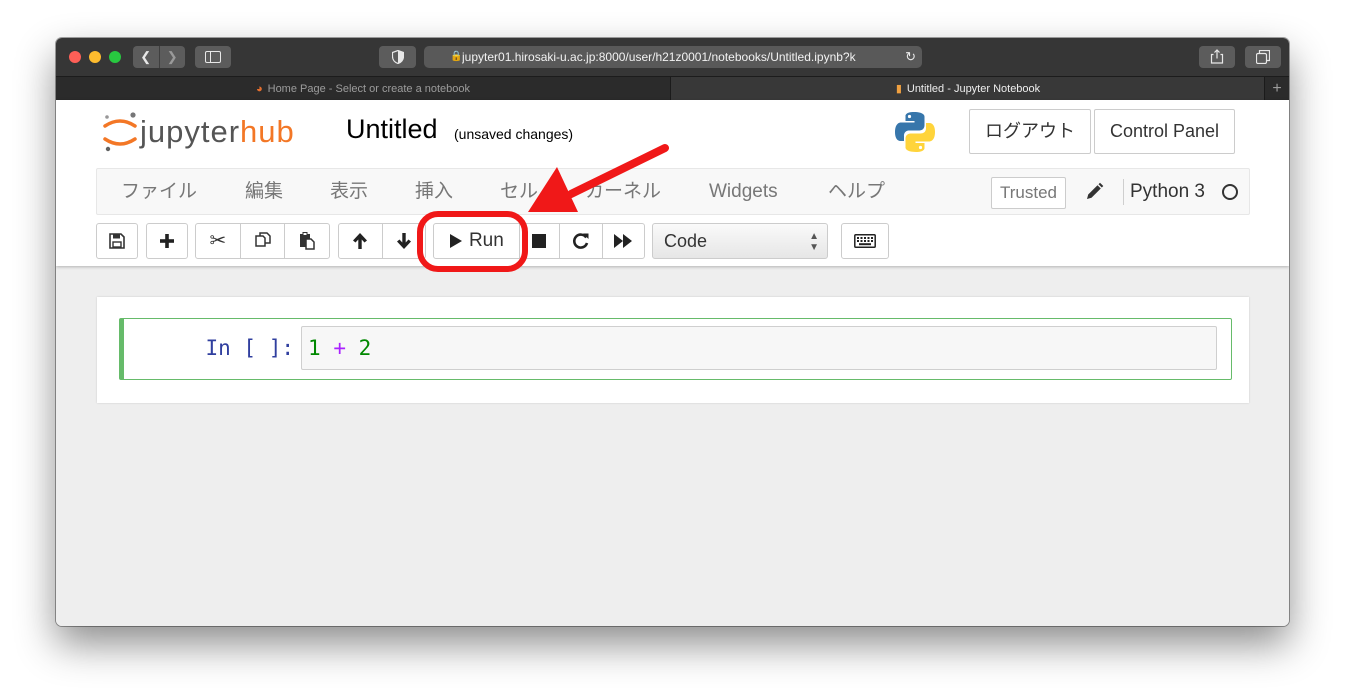 This screenshot has height=700, width=1345. I want to click on trusted-indicator: Trusted, so click(1029, 193).